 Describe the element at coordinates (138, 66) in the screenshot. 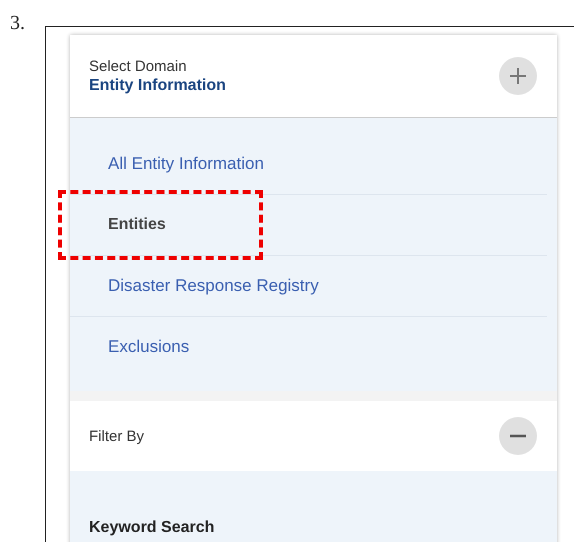

I see `domain-label: Select Domain` at that location.